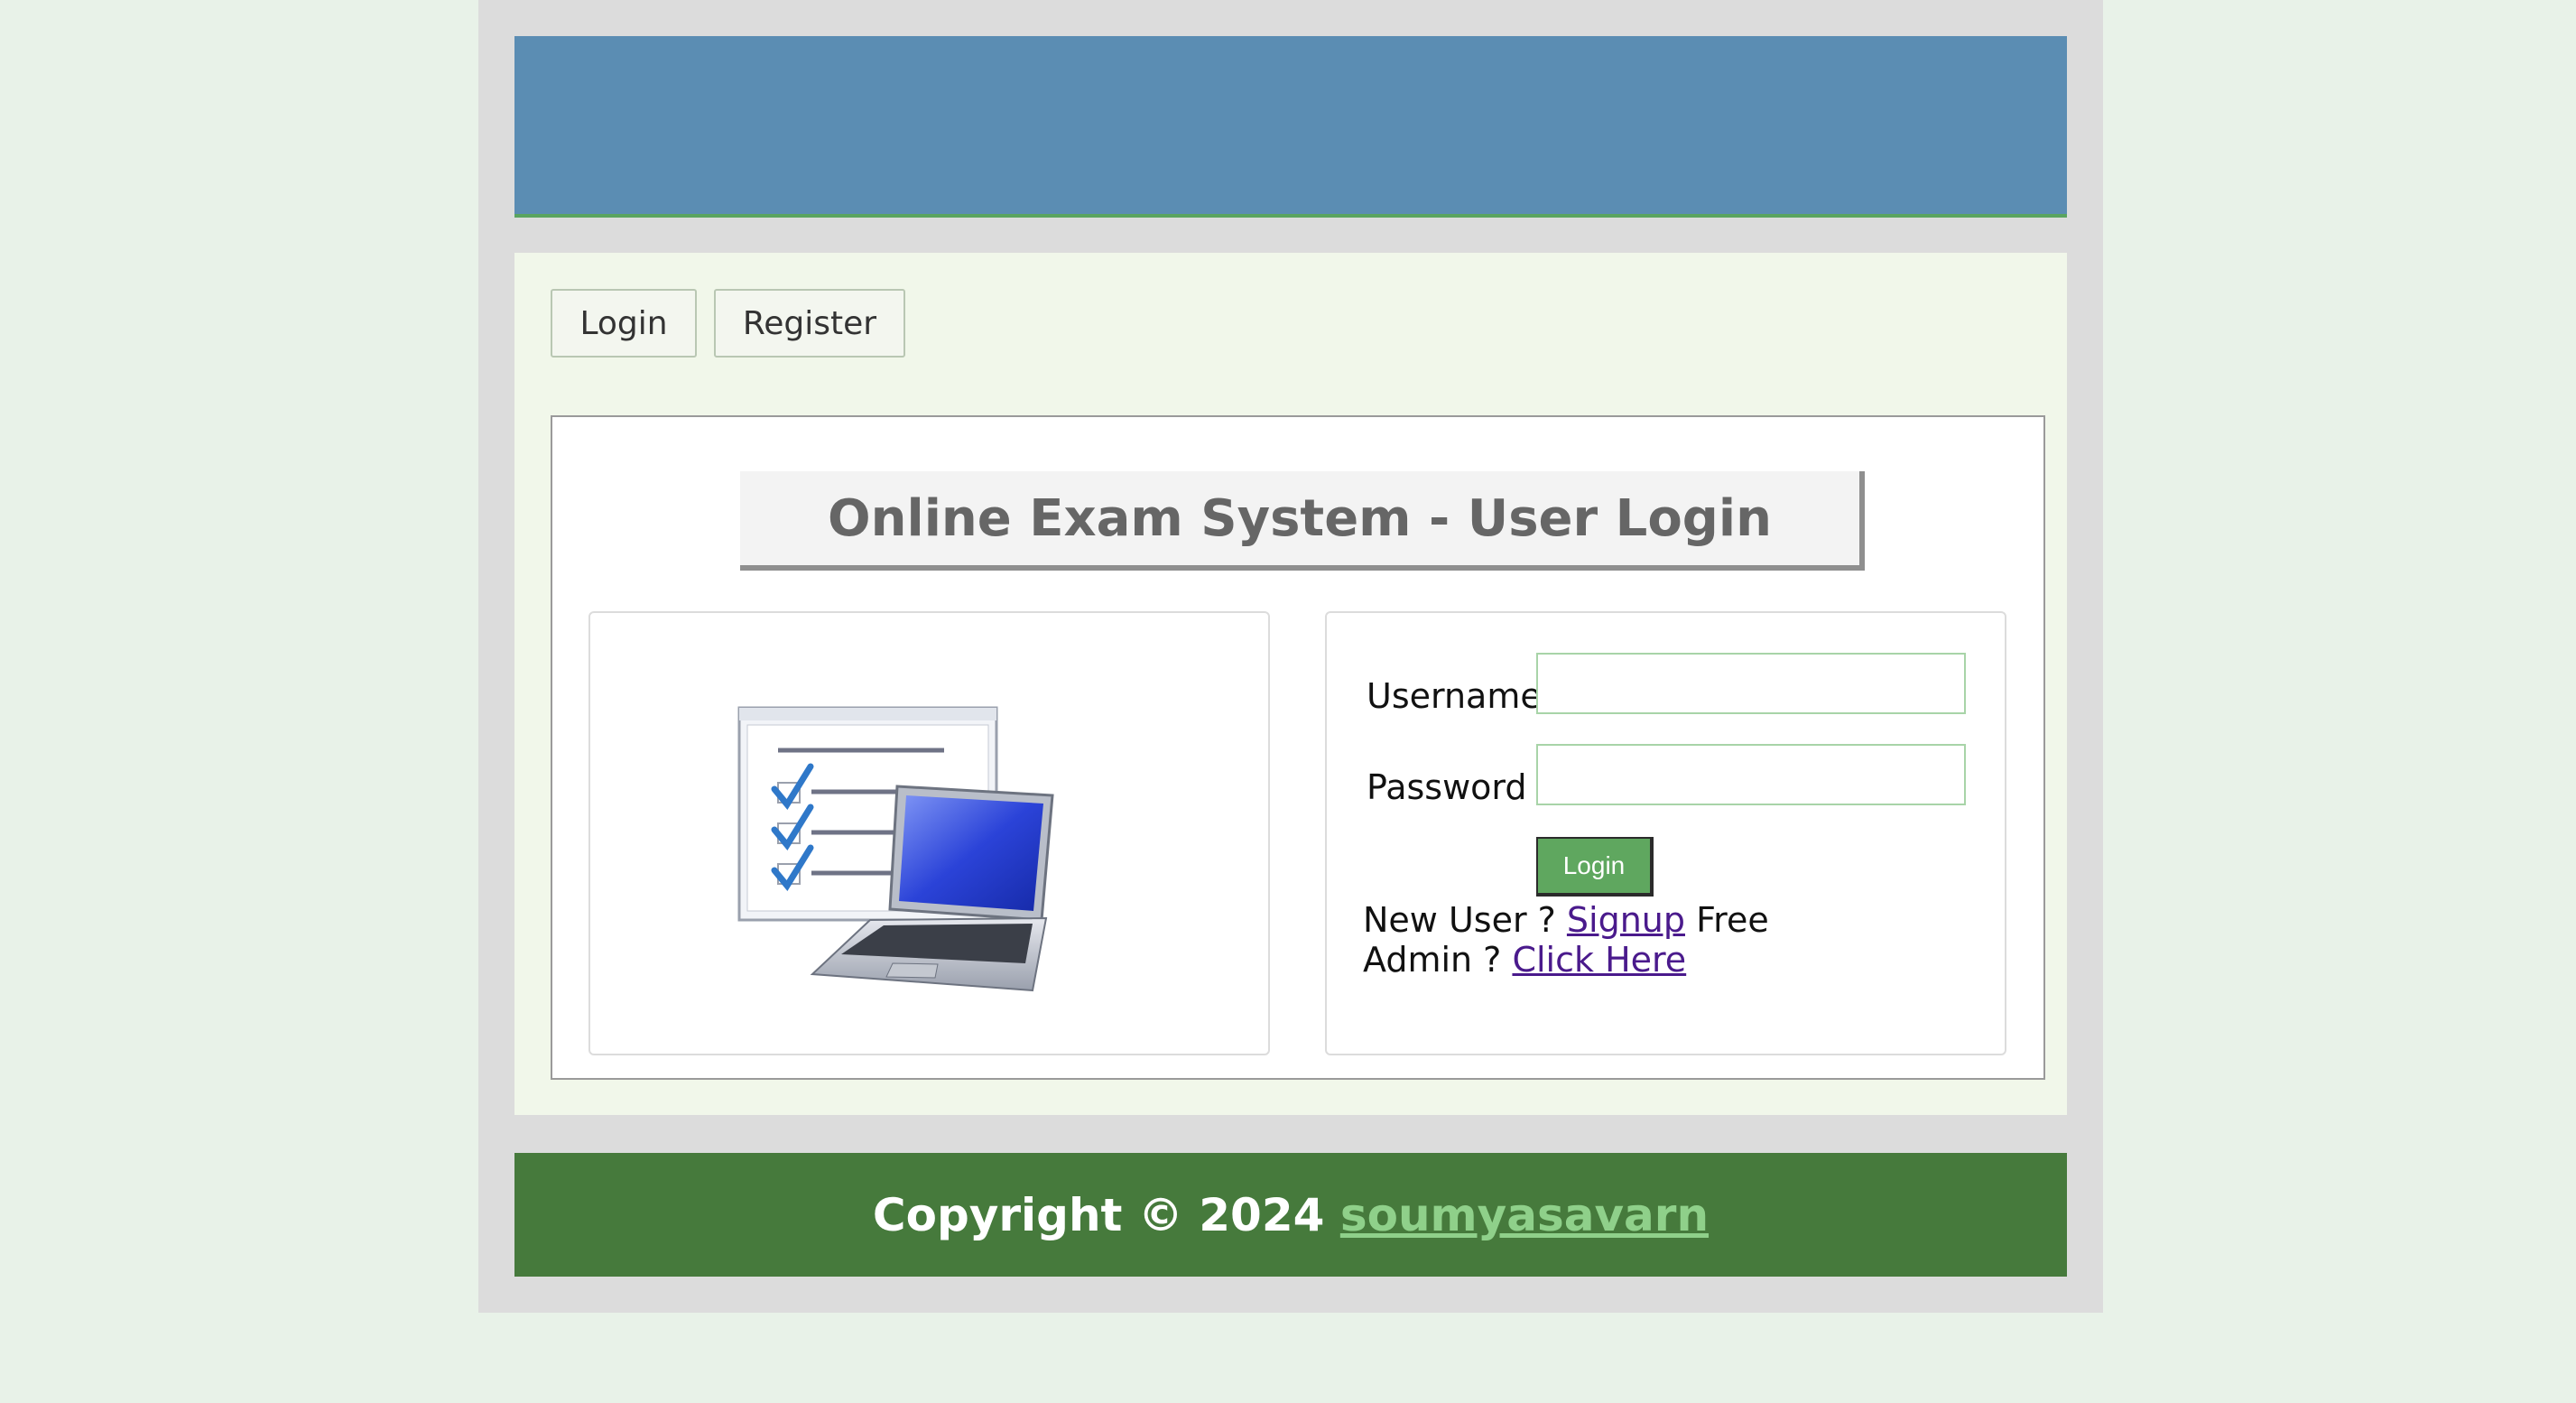 The image size is (2576, 1403). I want to click on username-label: Username, so click(1454, 696).